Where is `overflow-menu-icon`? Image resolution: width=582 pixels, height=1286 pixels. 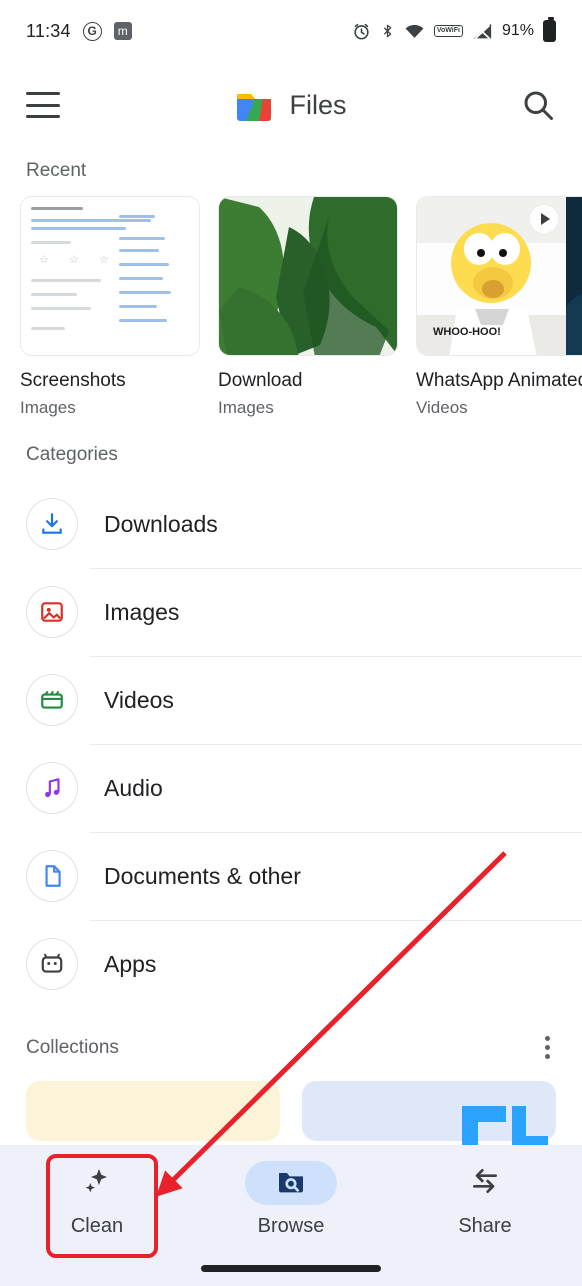 overflow-menu-icon is located at coordinates (547, 1047).